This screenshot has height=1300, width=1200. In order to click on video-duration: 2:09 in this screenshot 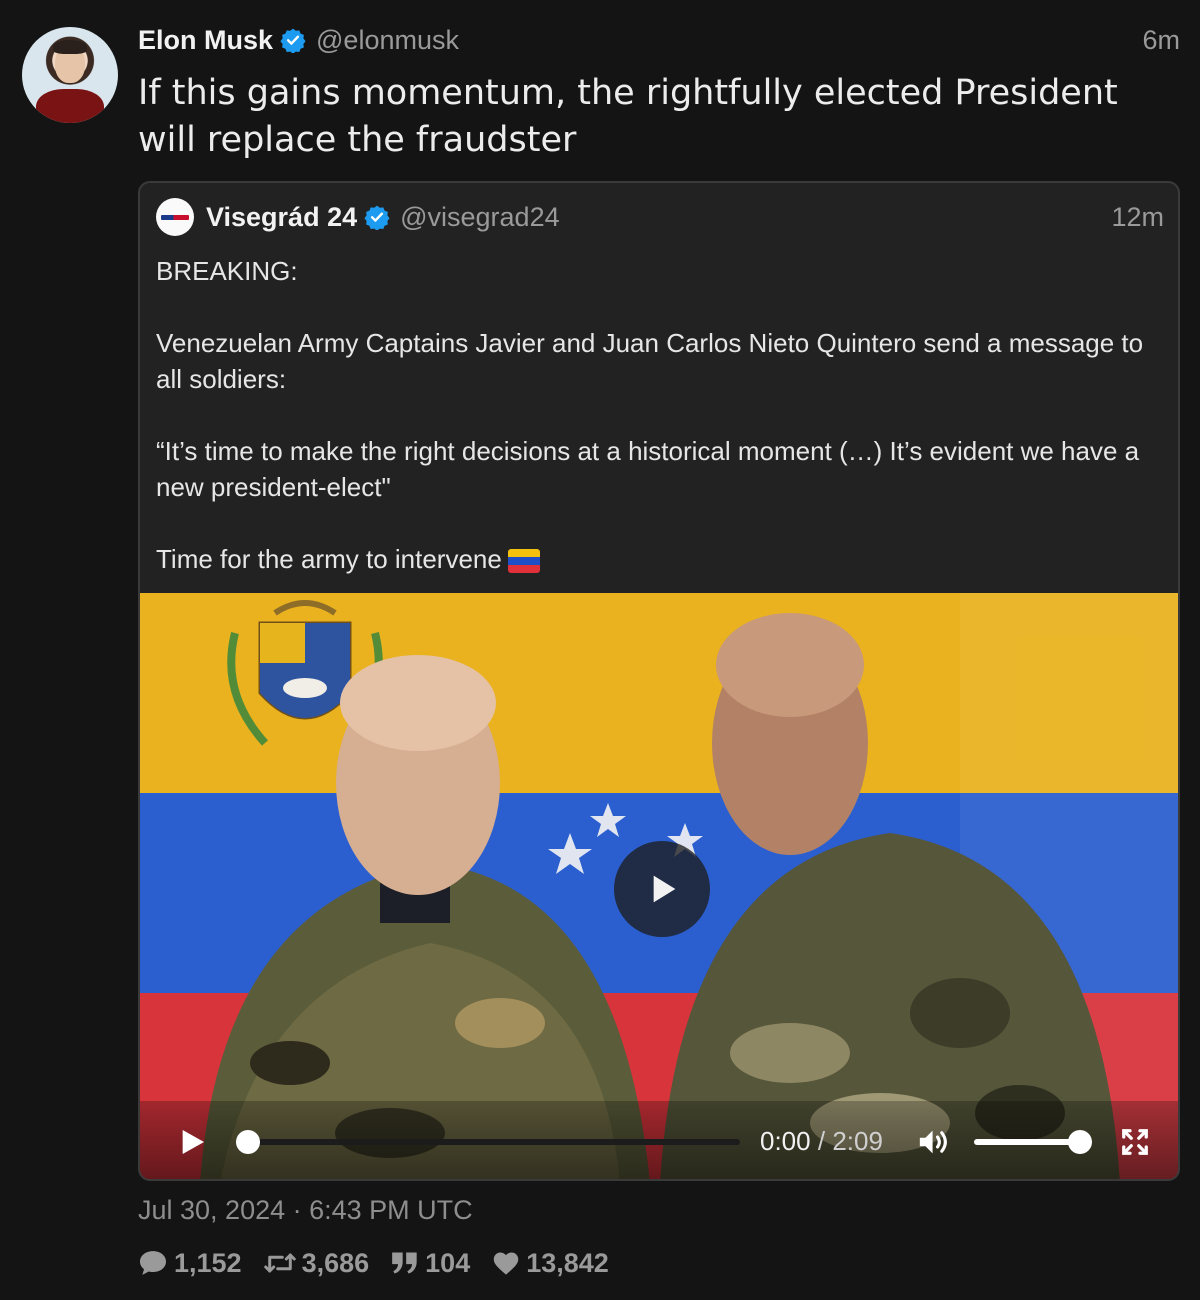, I will do `click(857, 1141)`.